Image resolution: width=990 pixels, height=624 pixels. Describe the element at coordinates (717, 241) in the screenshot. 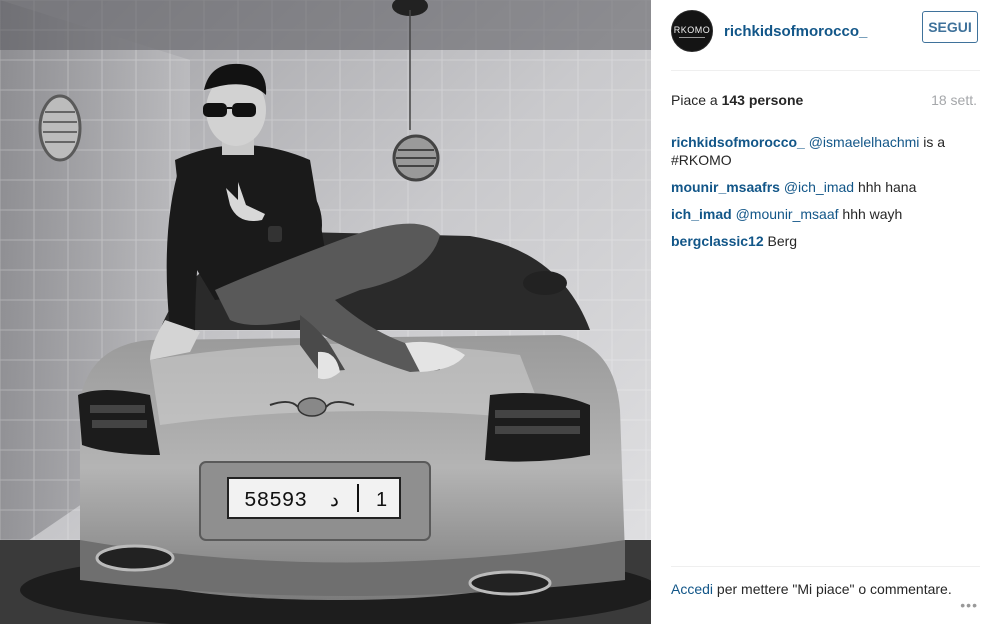

I see `comment-author: bergclassic12` at that location.